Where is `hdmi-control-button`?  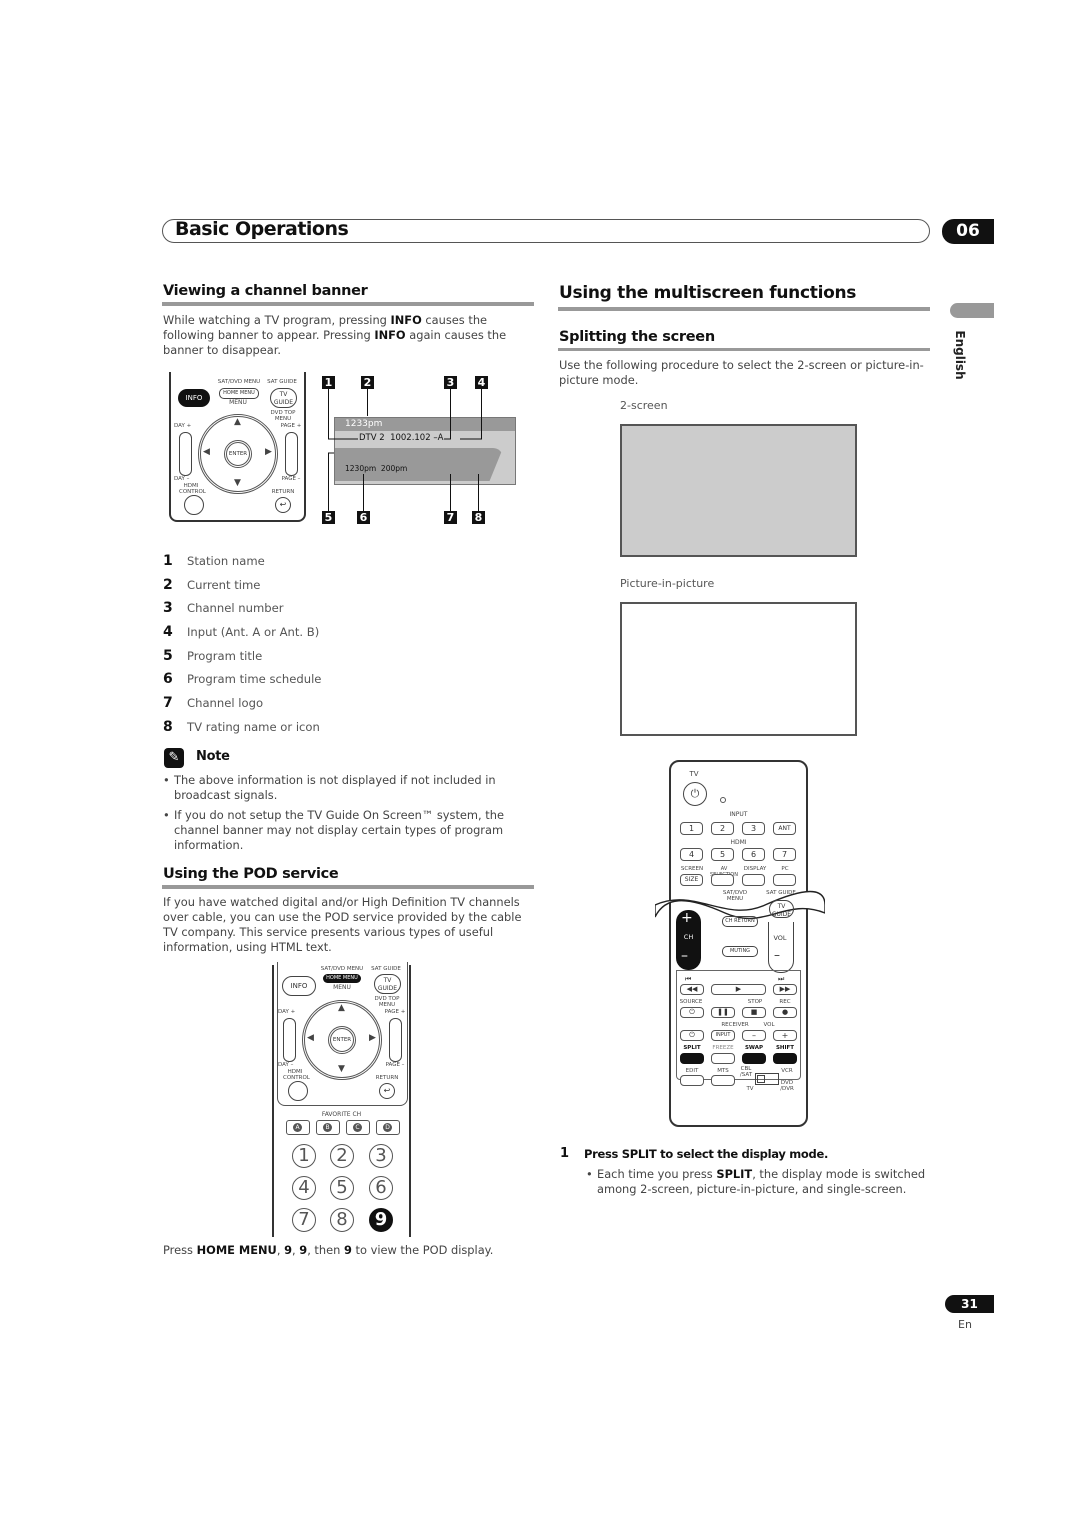 hdmi-control-button is located at coordinates (194, 505).